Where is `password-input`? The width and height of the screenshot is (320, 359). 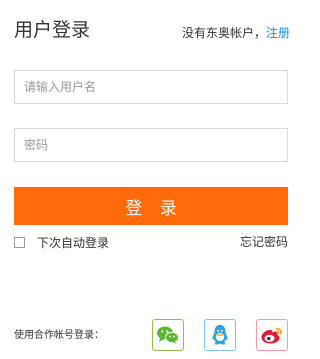 password-input is located at coordinates (151, 145).